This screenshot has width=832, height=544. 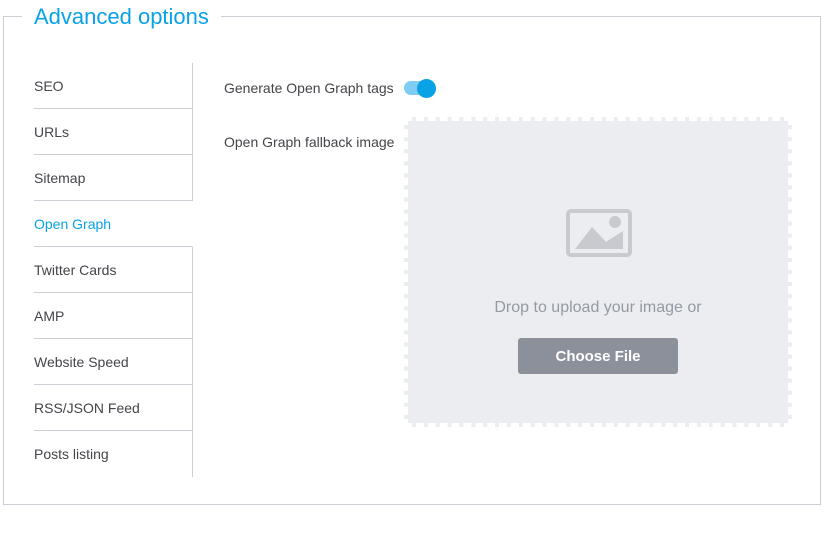 What do you see at coordinates (598, 356) in the screenshot?
I see `choose-file-button: Choose File` at bounding box center [598, 356].